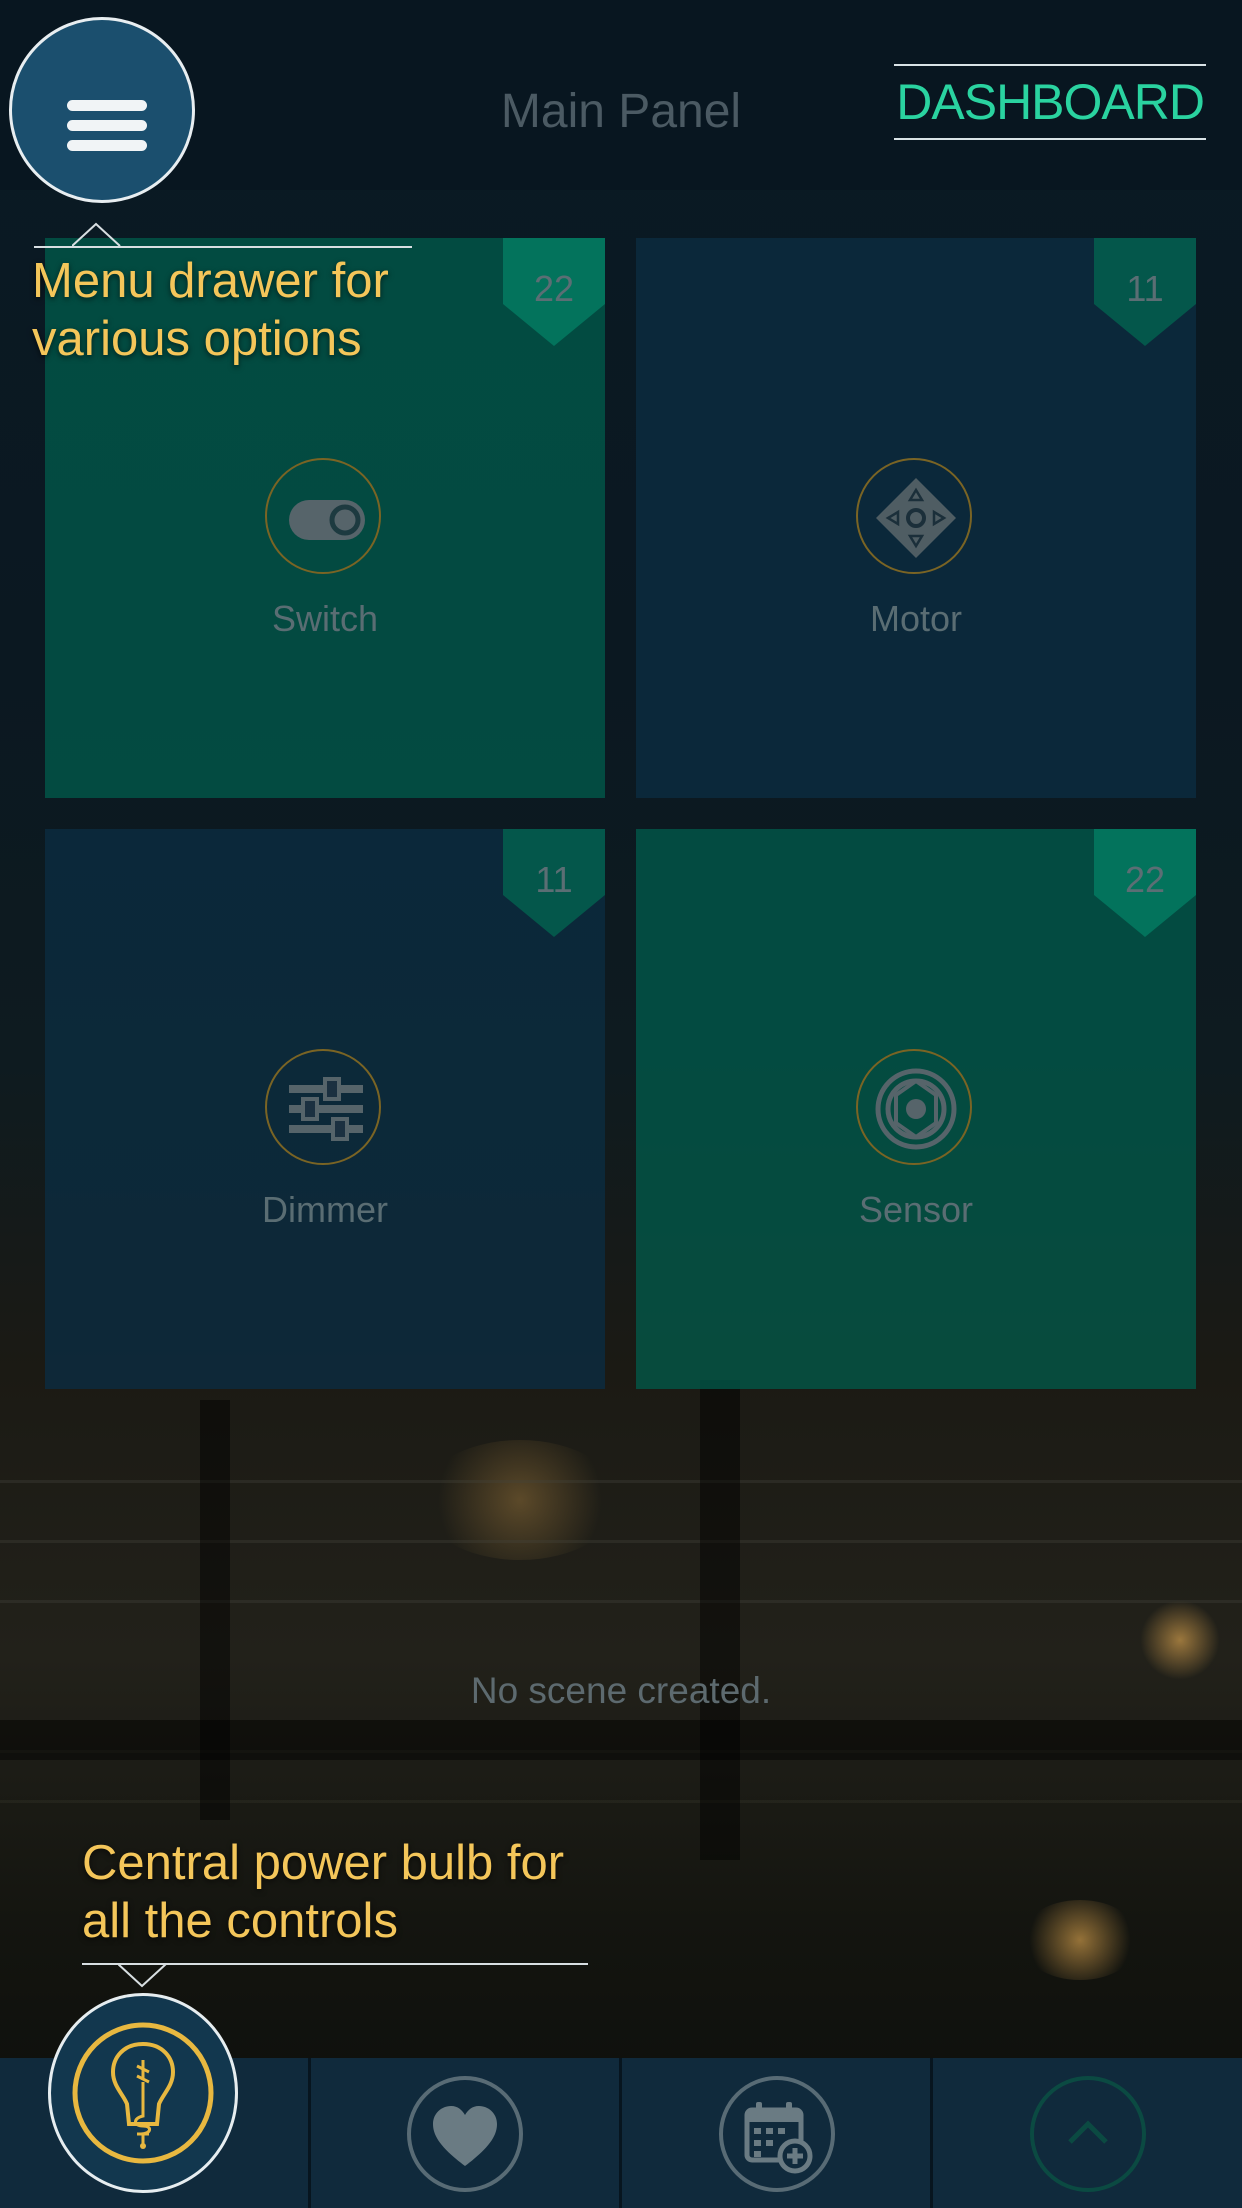 Image resolution: width=1242 pixels, height=2208 pixels. I want to click on schedule-button, so click(777, 2134).